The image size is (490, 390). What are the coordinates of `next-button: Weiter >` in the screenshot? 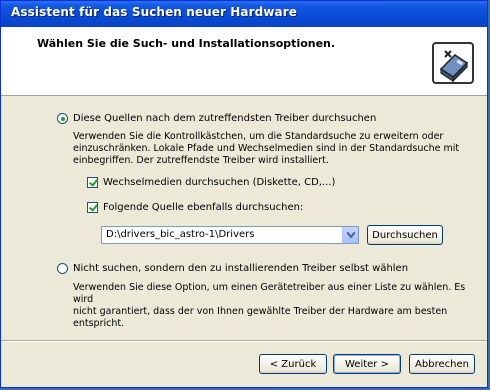 It's located at (367, 364).